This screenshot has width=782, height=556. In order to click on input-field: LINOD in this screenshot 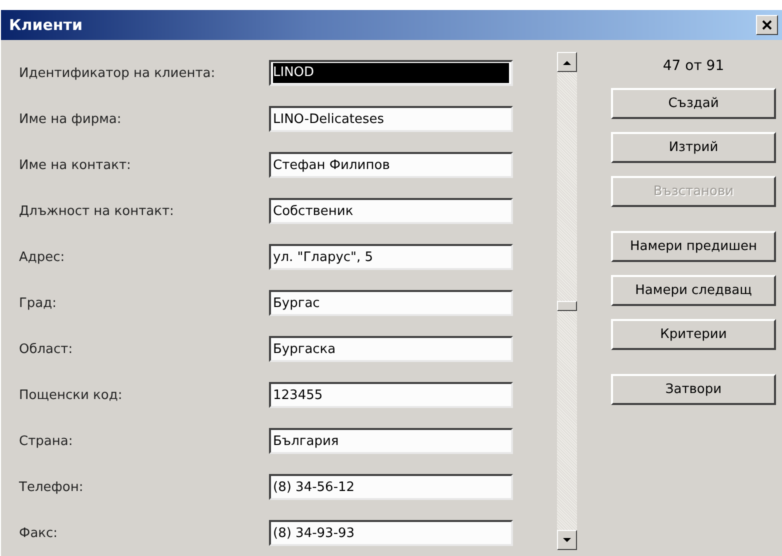, I will do `click(391, 73)`.